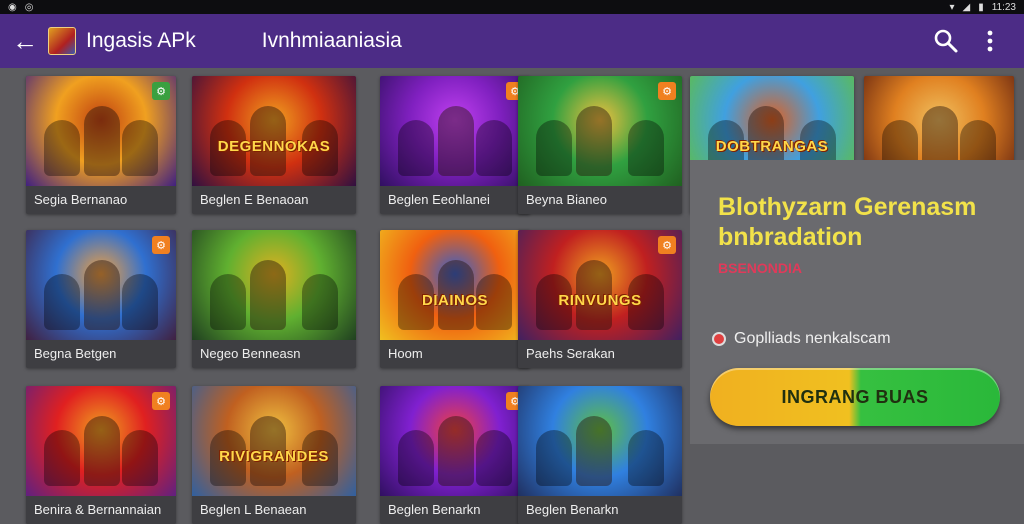  I want to click on game-card-label: Beglen L Benaean, so click(274, 510).